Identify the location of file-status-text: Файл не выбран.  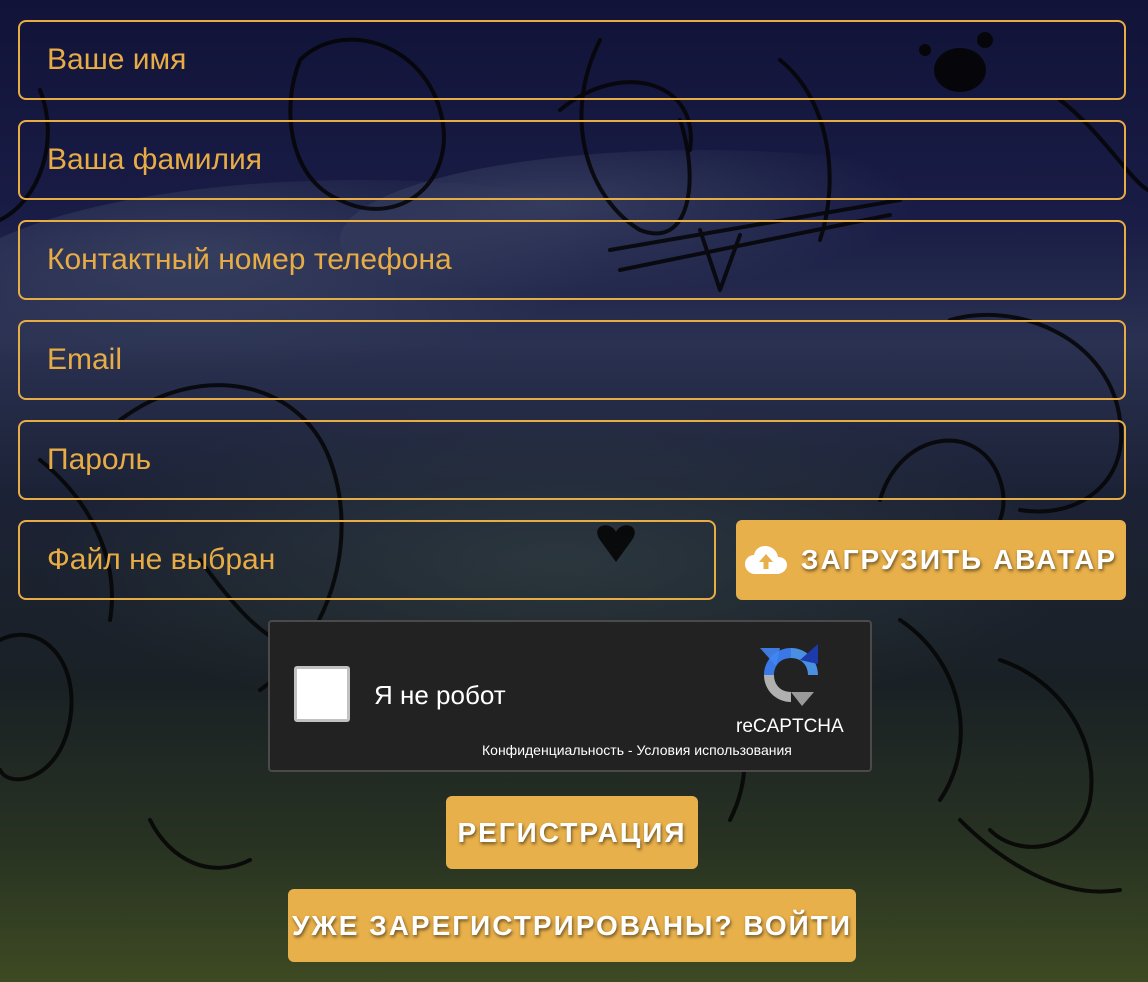
(161, 559).